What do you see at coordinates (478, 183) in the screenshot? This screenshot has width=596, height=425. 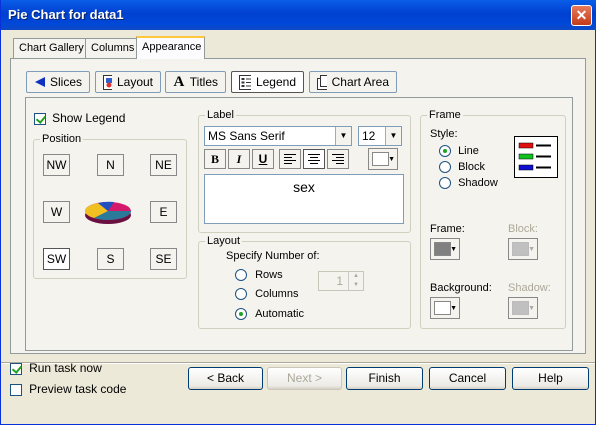 I see `style-shadow-label: Shadow` at bounding box center [478, 183].